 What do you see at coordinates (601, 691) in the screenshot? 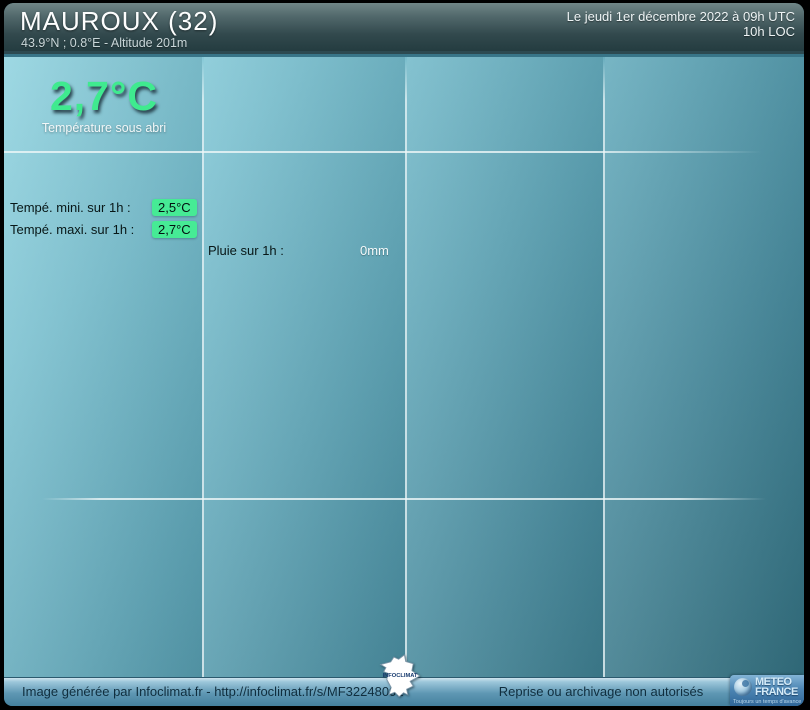
I see `copyright-notice: Reprise ou archivage non autorisés` at bounding box center [601, 691].